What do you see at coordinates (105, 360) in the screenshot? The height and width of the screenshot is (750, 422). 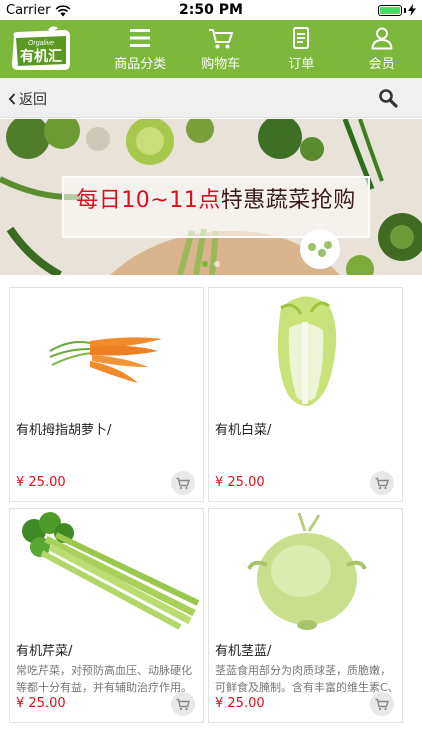 I see `carrot-image` at bounding box center [105, 360].